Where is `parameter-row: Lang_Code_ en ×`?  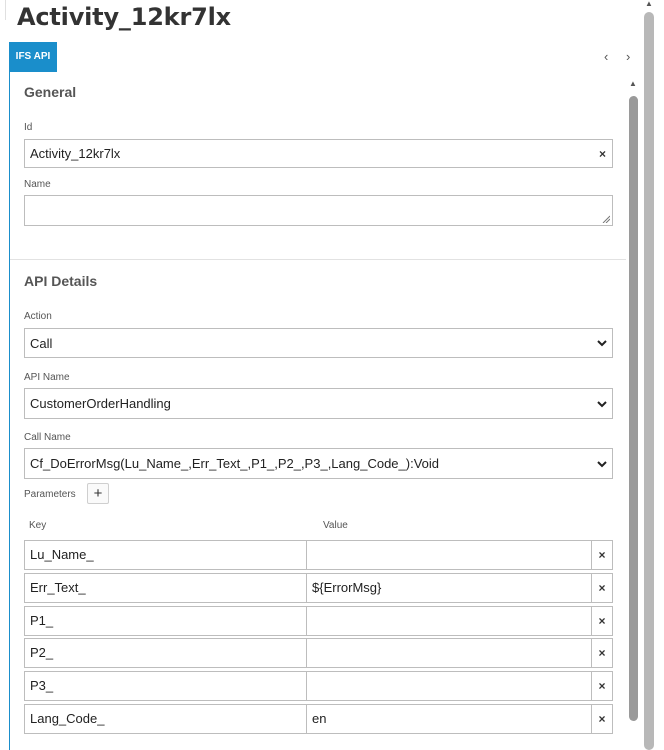
parameter-row: Lang_Code_ en × is located at coordinates (318, 719).